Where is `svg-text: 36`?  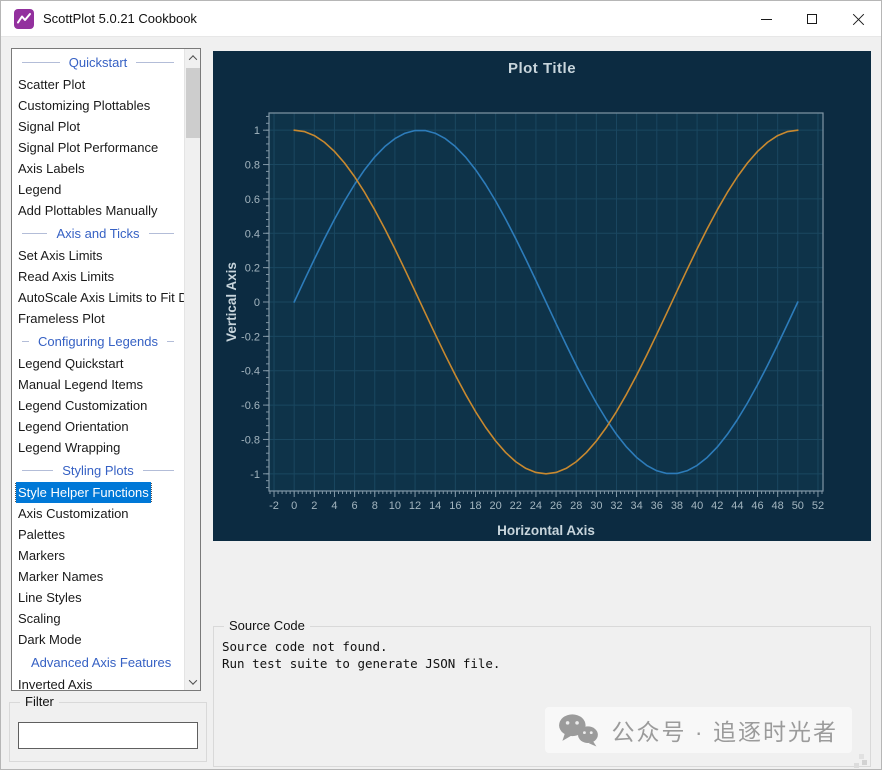 svg-text: 36 is located at coordinates (657, 506).